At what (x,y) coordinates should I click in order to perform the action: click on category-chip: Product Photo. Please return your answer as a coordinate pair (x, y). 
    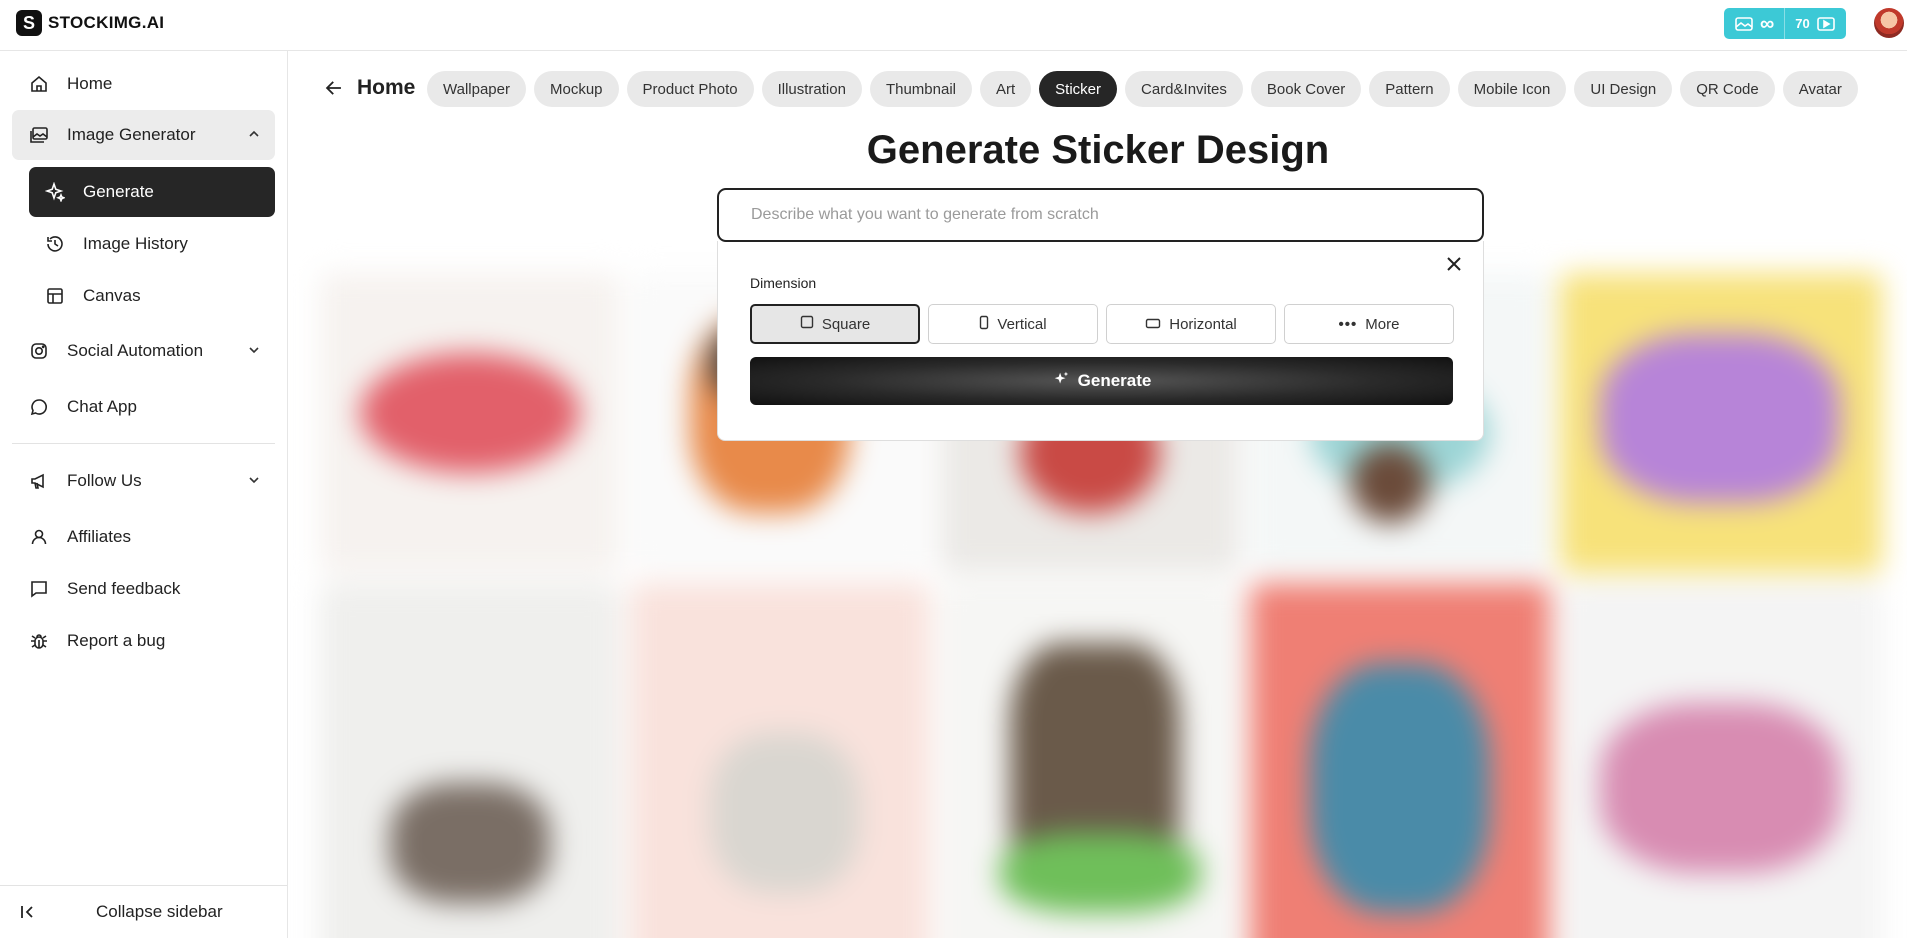
    Looking at the image, I should click on (690, 89).